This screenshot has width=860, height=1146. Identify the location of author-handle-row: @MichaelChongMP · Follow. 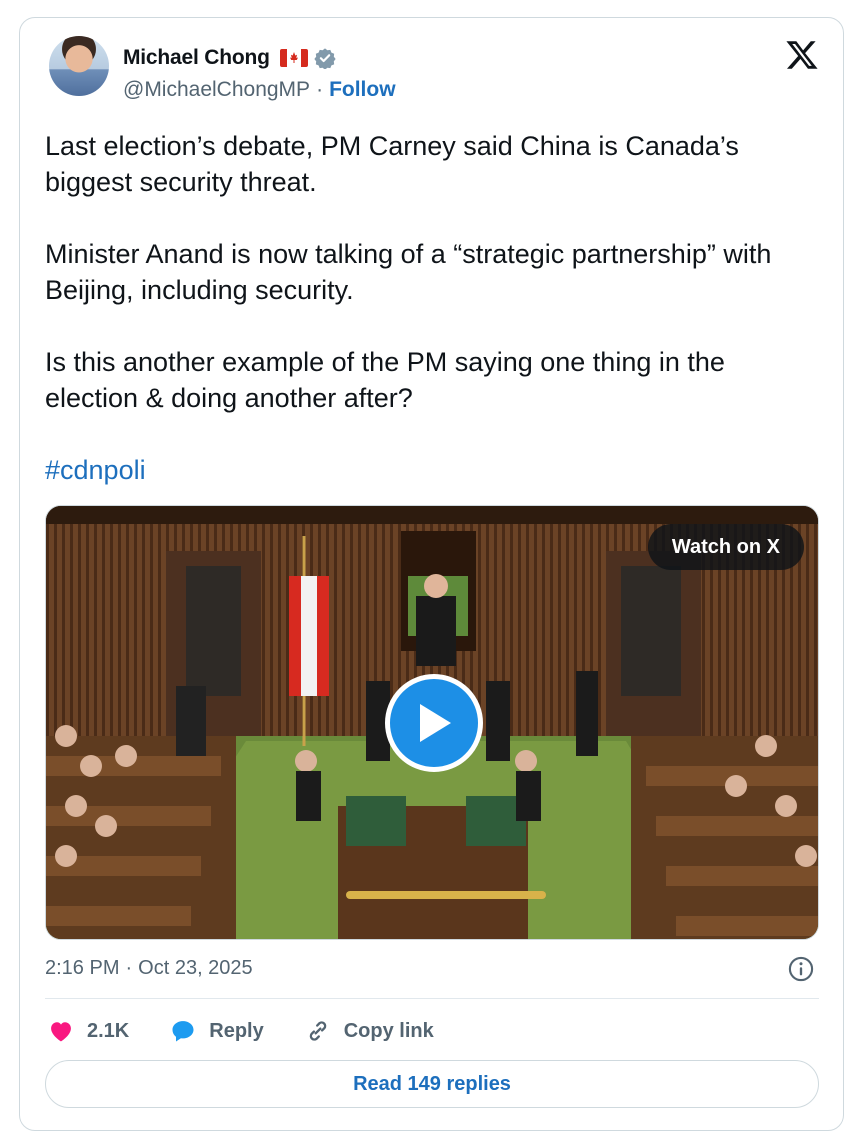
(259, 90).